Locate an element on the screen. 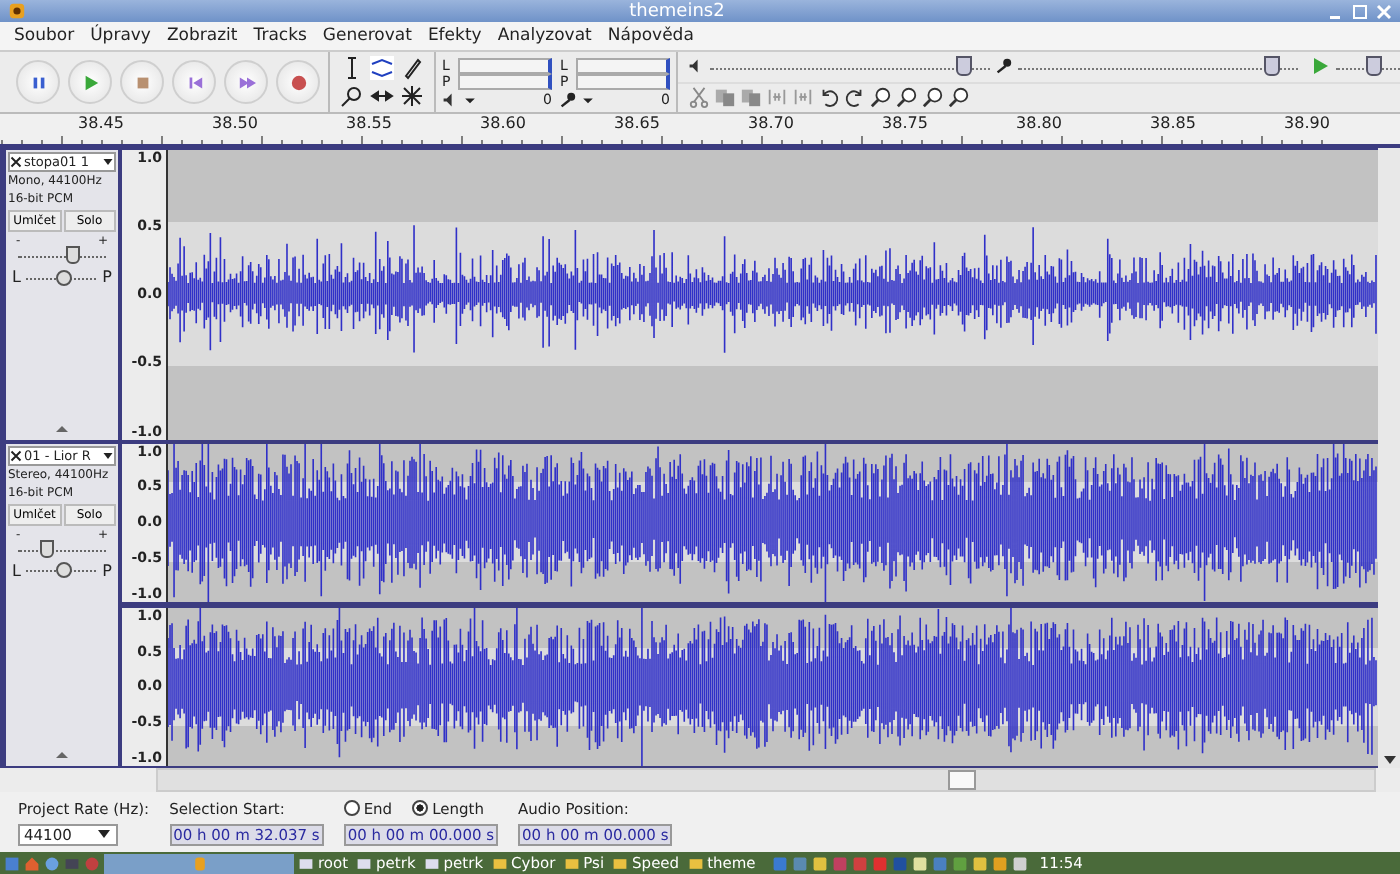  menu-item: Úpravy is located at coordinates (120, 36).